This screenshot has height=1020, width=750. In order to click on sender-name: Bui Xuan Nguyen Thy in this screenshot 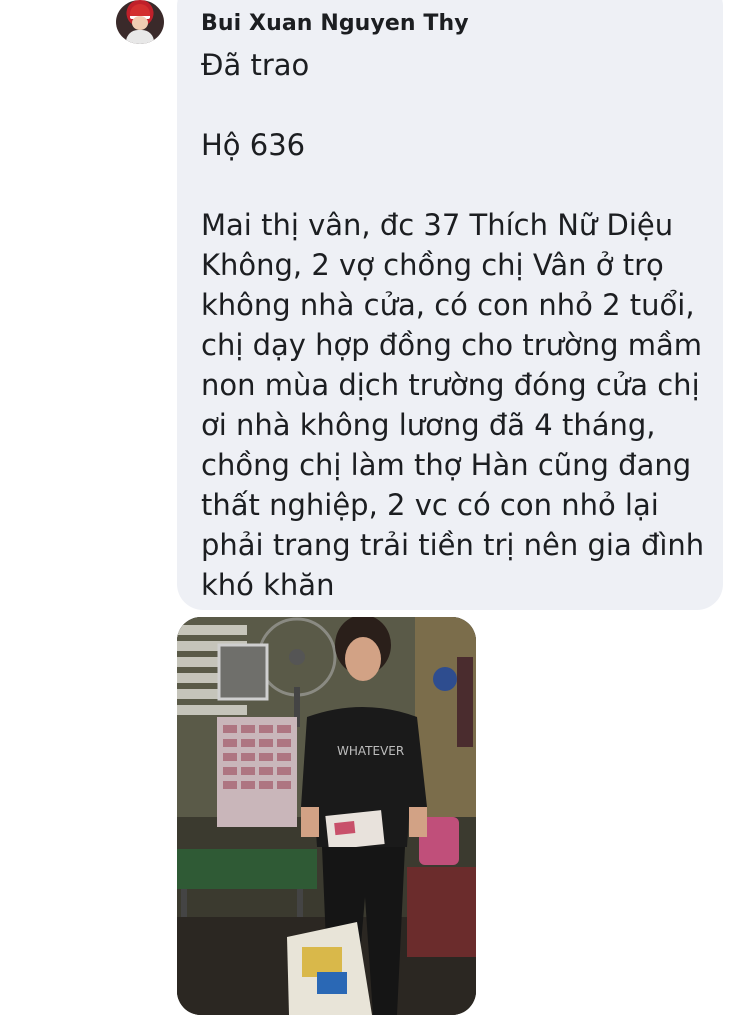, I will do `click(335, 23)`.